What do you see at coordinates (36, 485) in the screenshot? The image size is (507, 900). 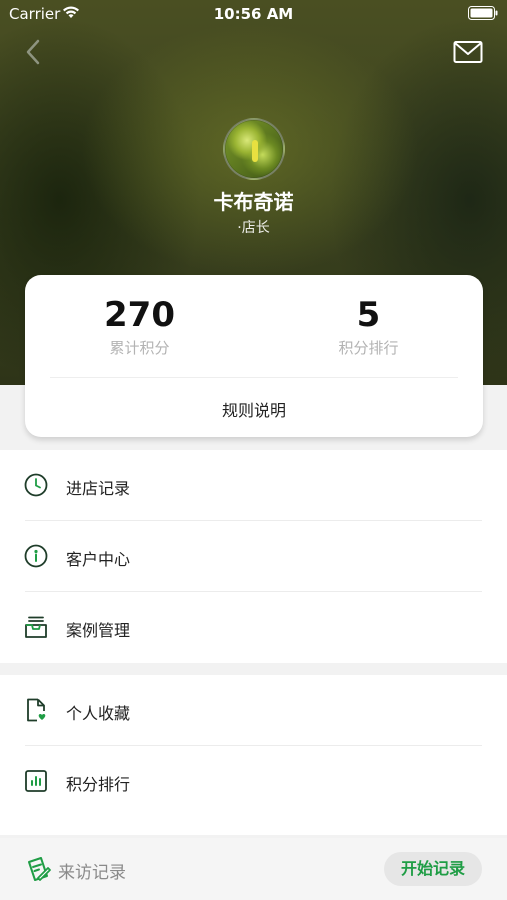 I see `clock-icon` at bounding box center [36, 485].